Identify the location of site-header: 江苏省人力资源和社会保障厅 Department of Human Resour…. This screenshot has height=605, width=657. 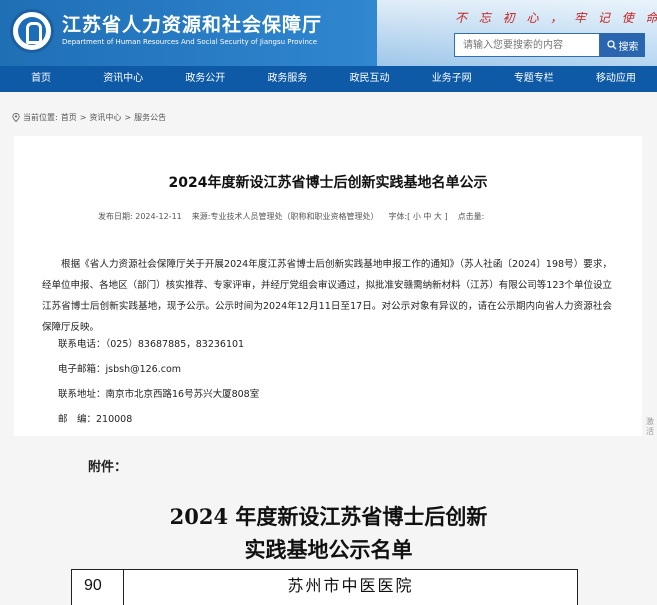
(328, 33).